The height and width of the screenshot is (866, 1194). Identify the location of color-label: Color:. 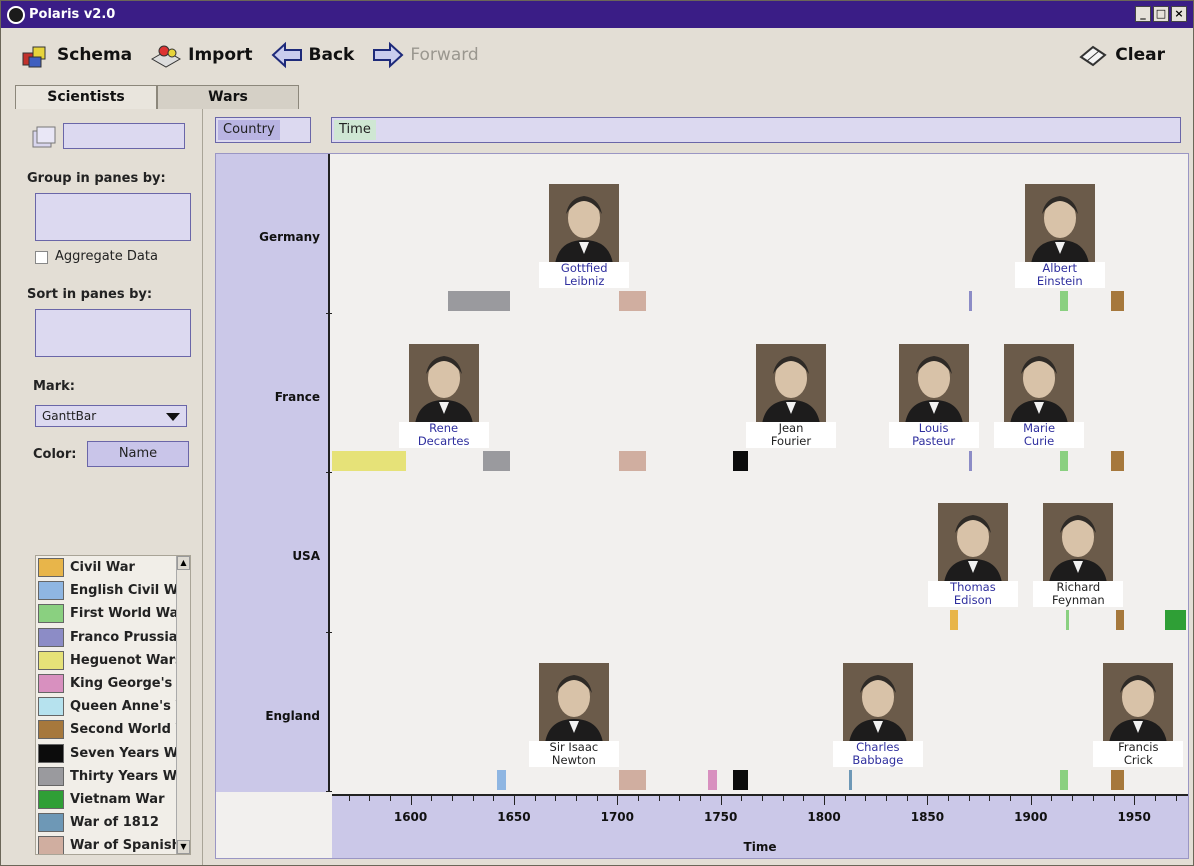
(55, 454).